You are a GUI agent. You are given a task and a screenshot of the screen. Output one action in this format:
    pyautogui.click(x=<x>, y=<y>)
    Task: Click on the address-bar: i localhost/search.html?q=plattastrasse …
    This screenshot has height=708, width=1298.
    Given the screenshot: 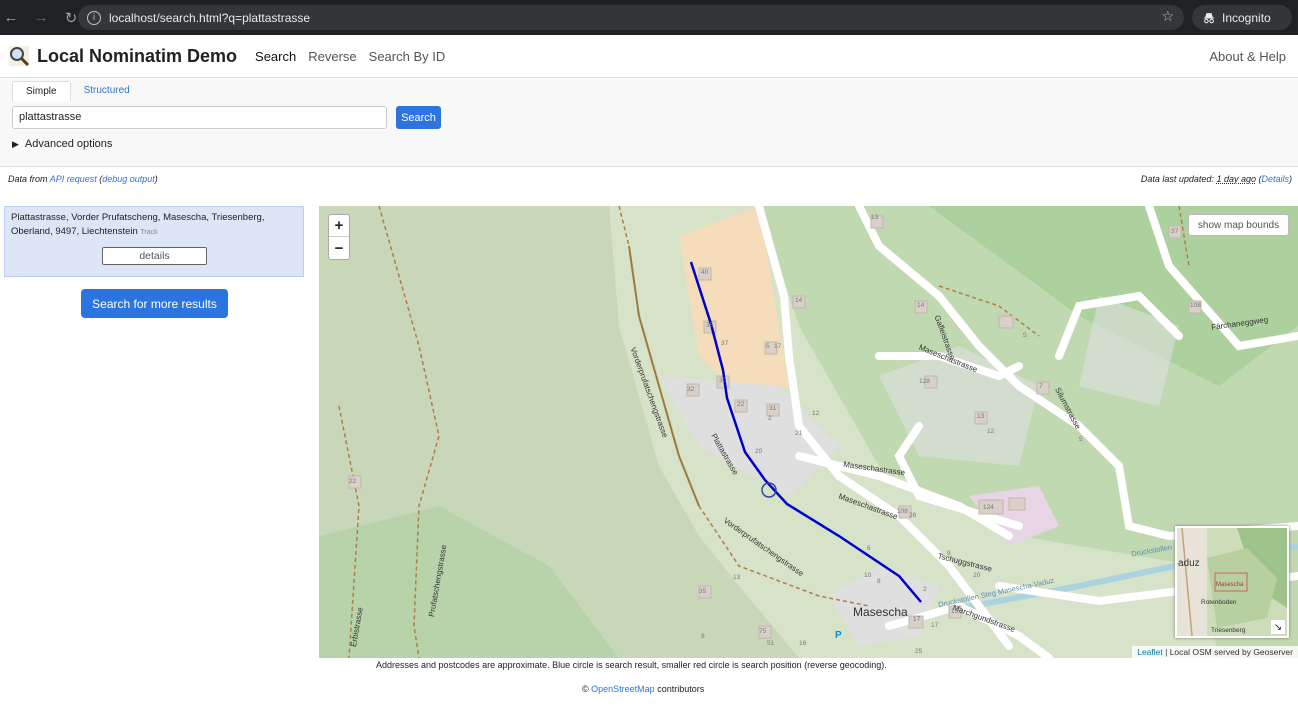 What is the action you would take?
    pyautogui.click(x=631, y=17)
    